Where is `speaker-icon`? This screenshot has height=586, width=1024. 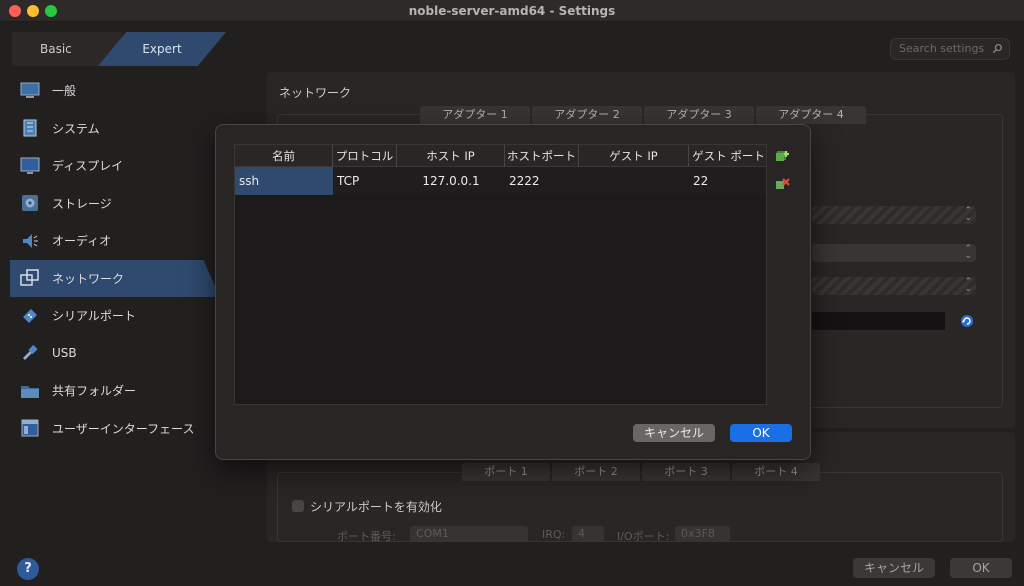
speaker-icon is located at coordinates (30, 241).